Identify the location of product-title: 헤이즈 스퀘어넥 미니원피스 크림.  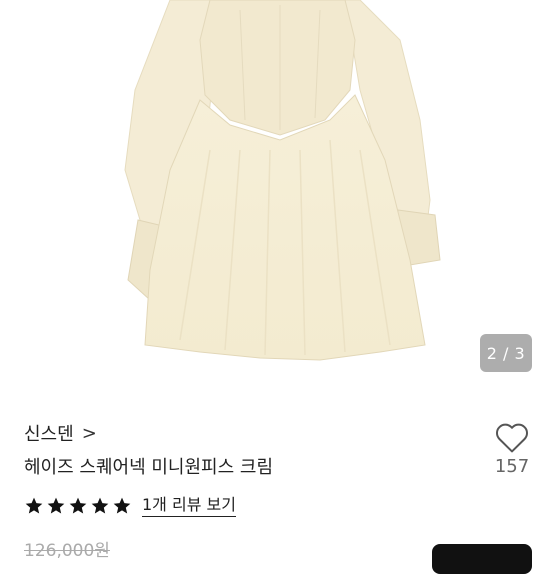
(149, 467).